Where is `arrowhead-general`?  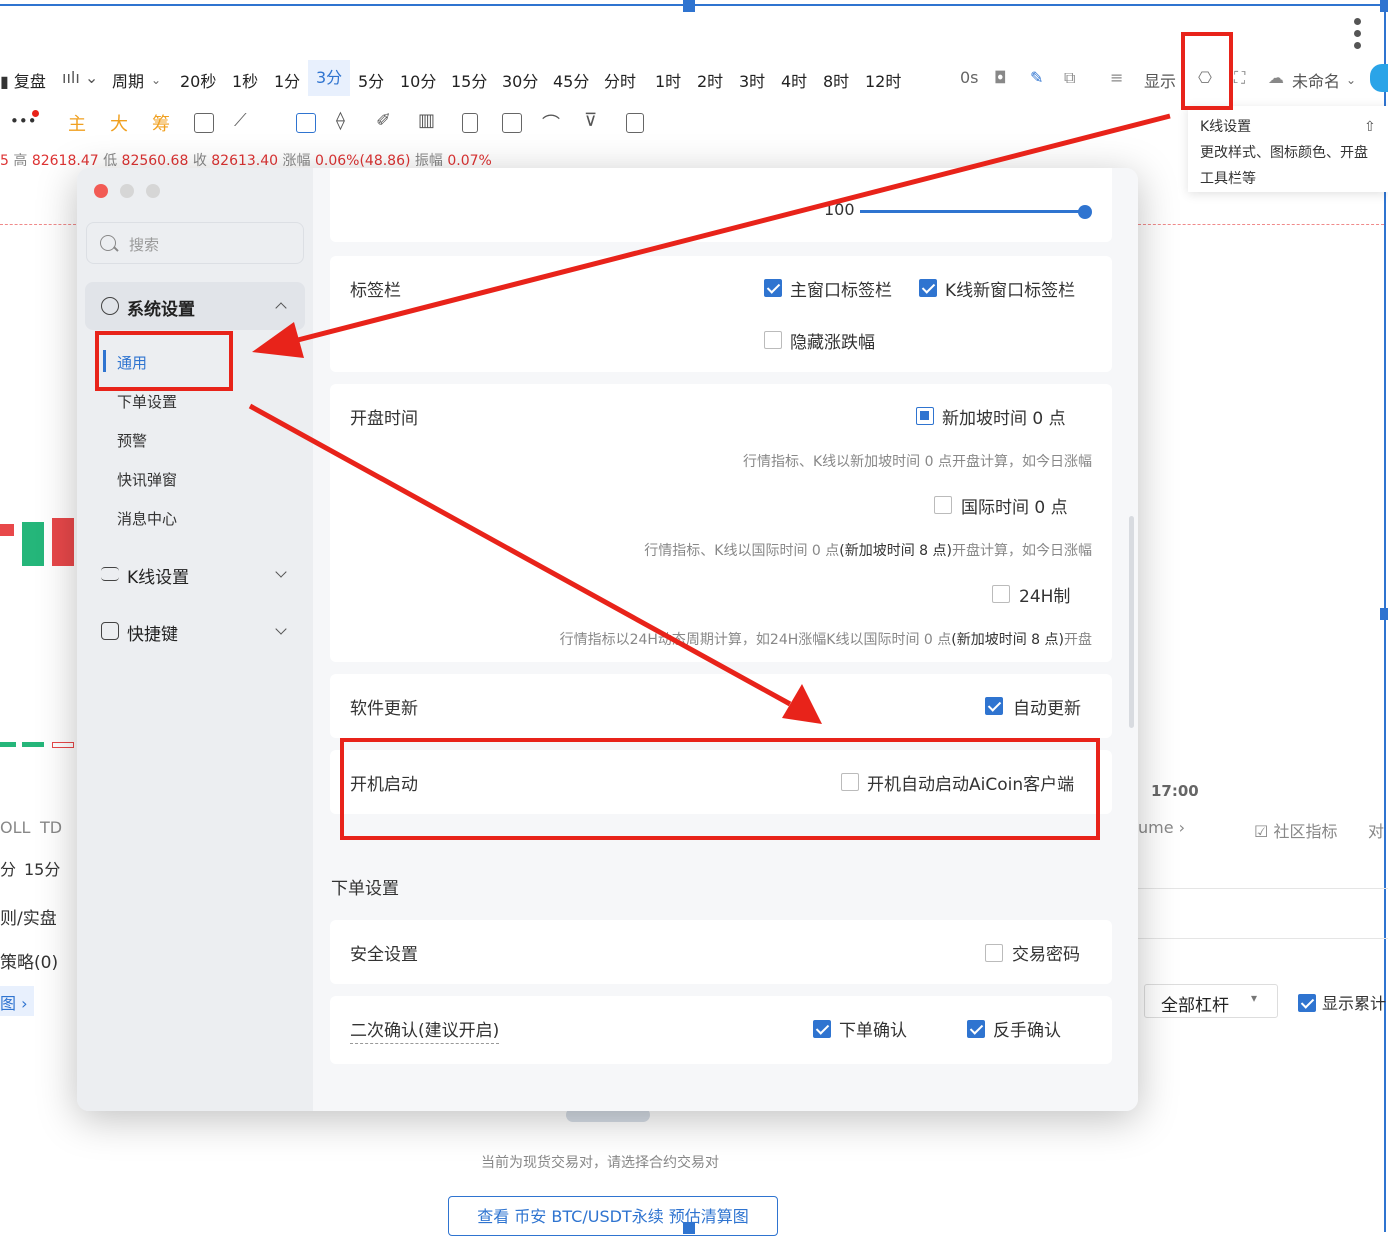
arrowhead-general is located at coordinates (278, 340).